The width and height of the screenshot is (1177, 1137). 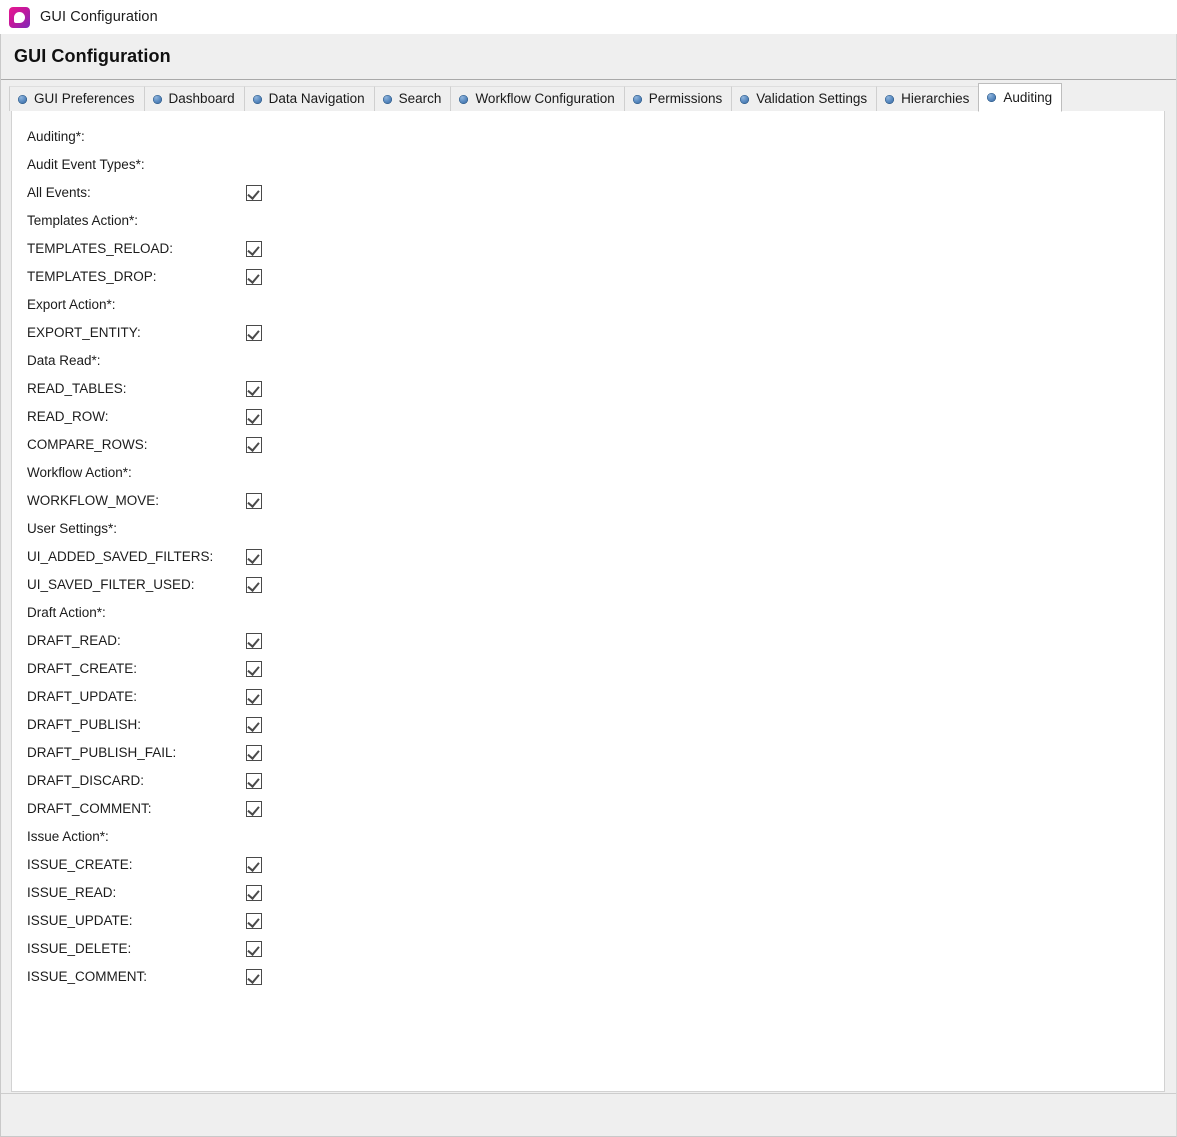 What do you see at coordinates (588, 893) in the screenshot?
I see `form-row: ISSUE_READ:` at bounding box center [588, 893].